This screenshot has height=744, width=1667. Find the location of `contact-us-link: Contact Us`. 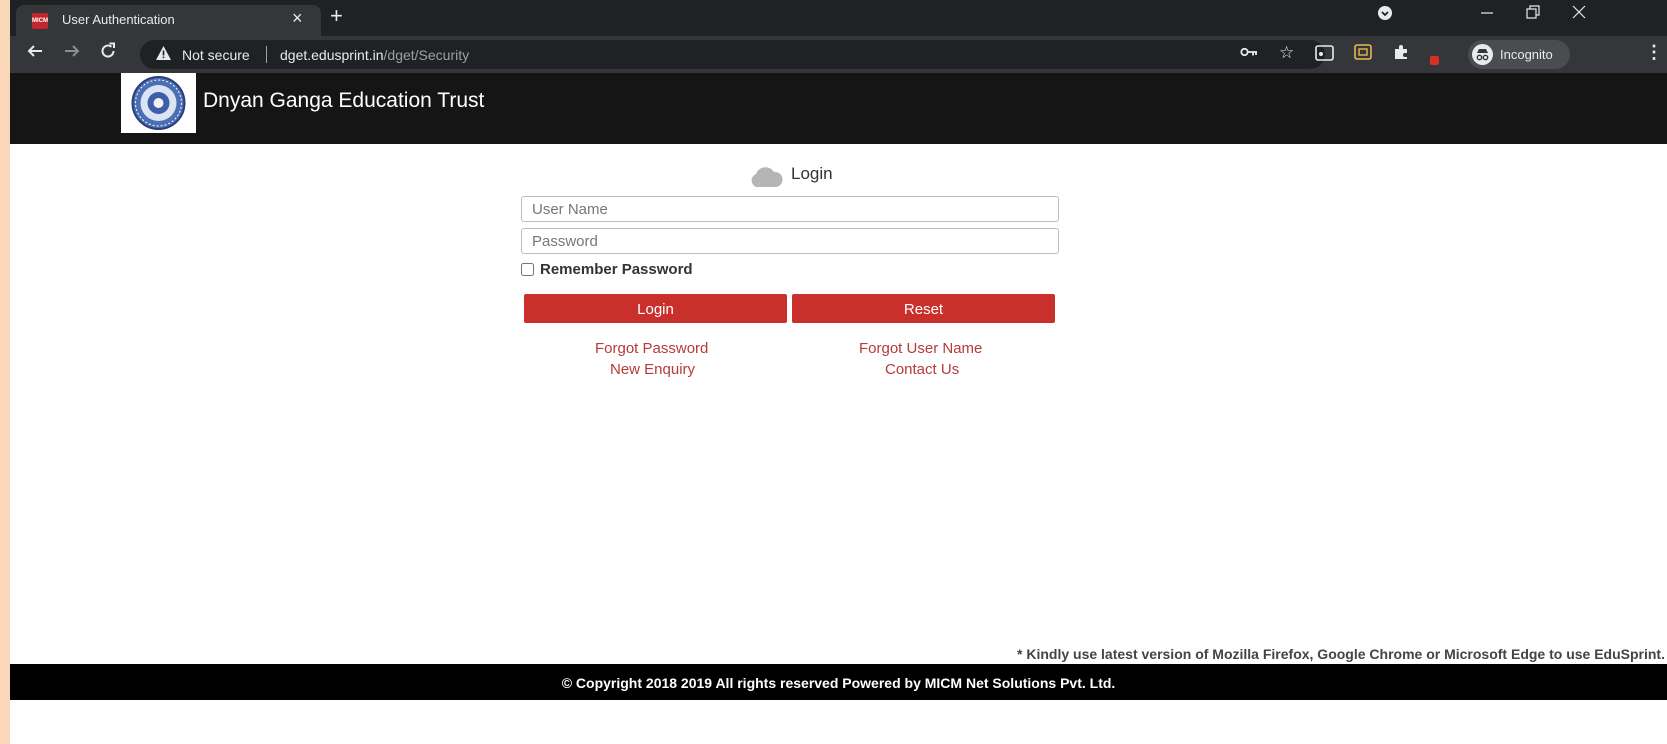

contact-us-link: Contact Us is located at coordinates (922, 369).